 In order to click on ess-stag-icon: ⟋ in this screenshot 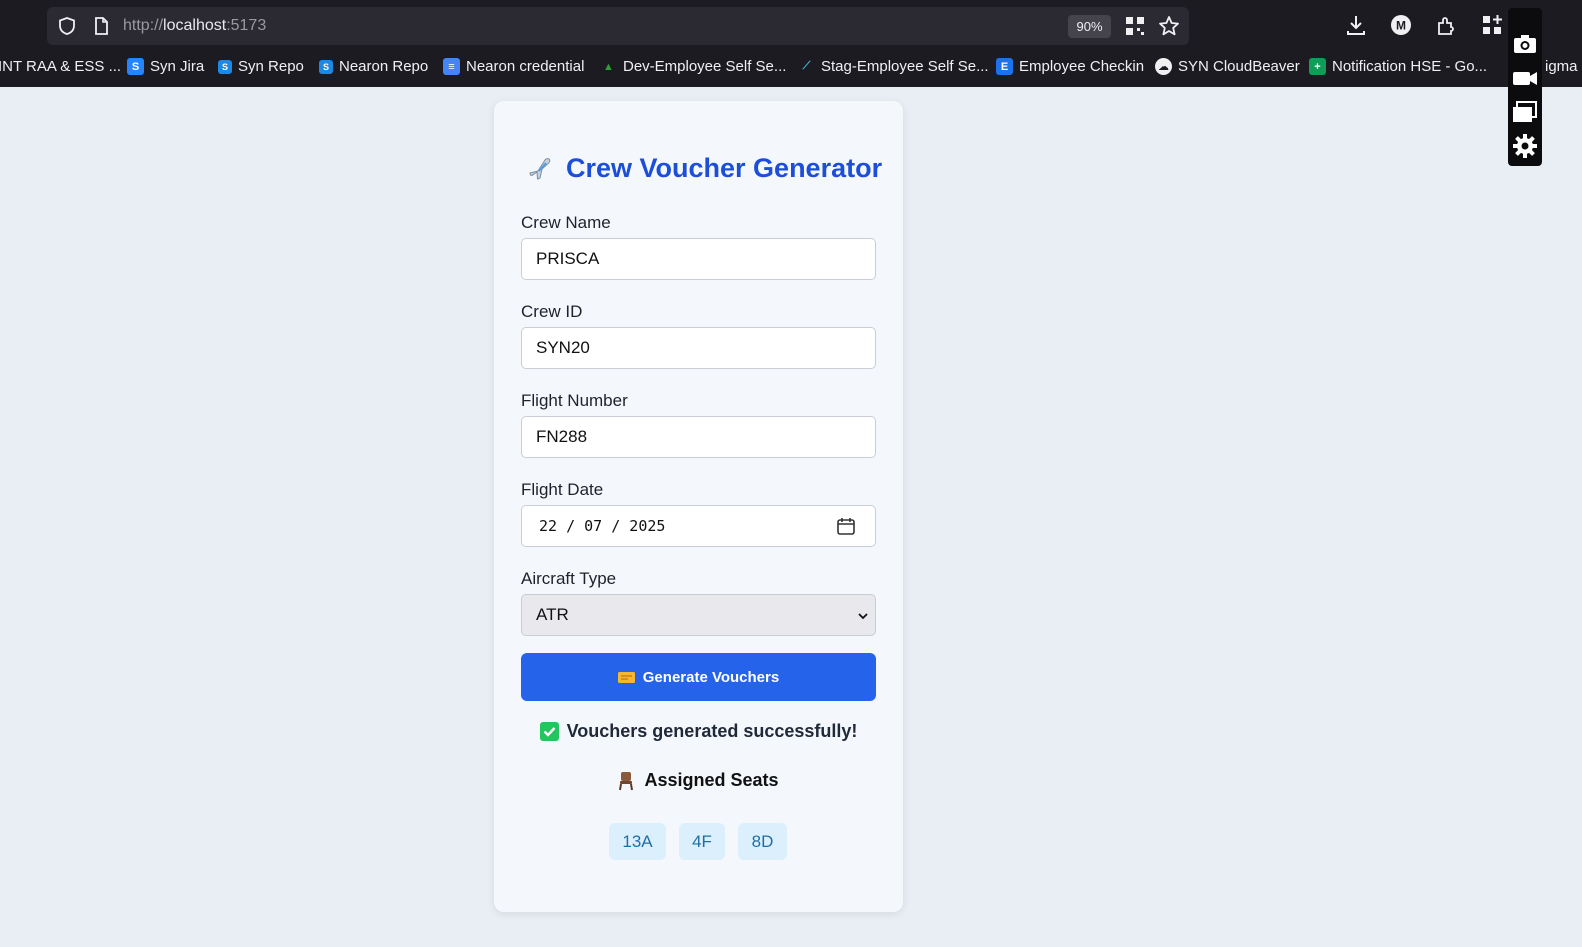, I will do `click(806, 66)`.